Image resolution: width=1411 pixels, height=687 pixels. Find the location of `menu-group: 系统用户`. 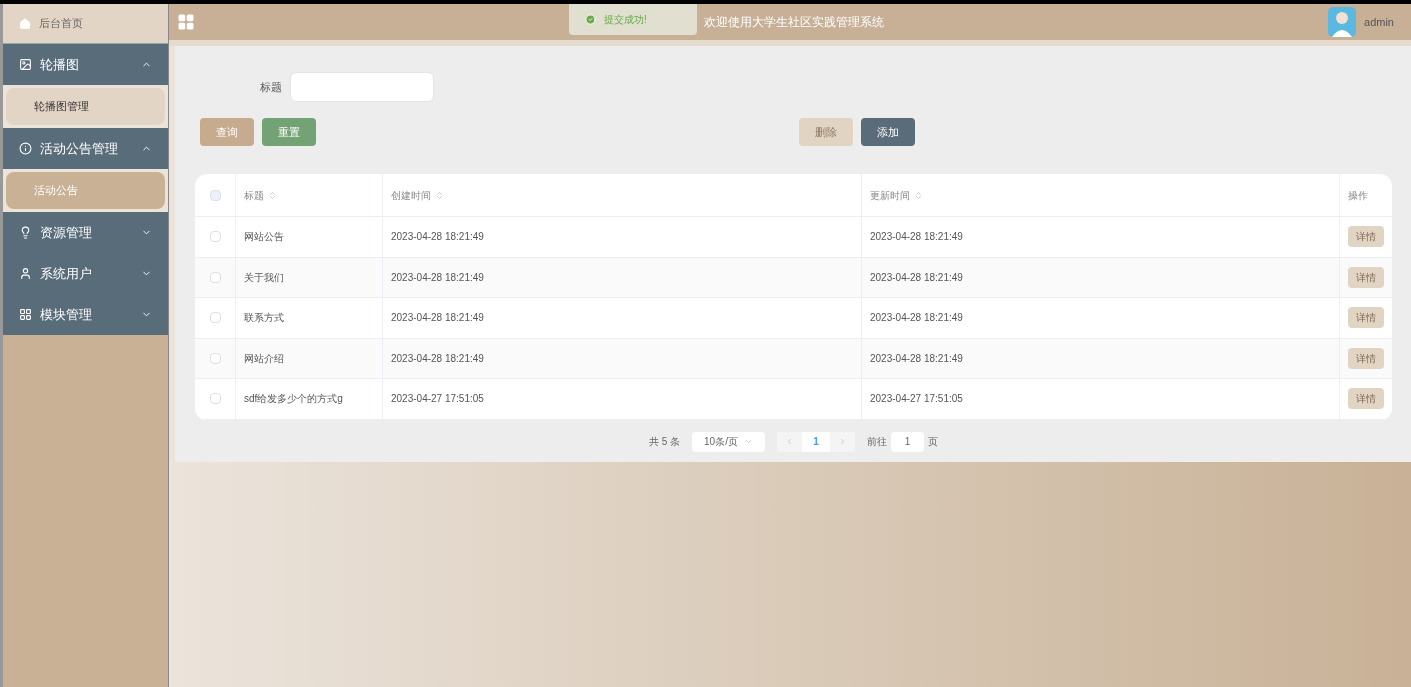

menu-group: 系统用户 is located at coordinates (85, 273).